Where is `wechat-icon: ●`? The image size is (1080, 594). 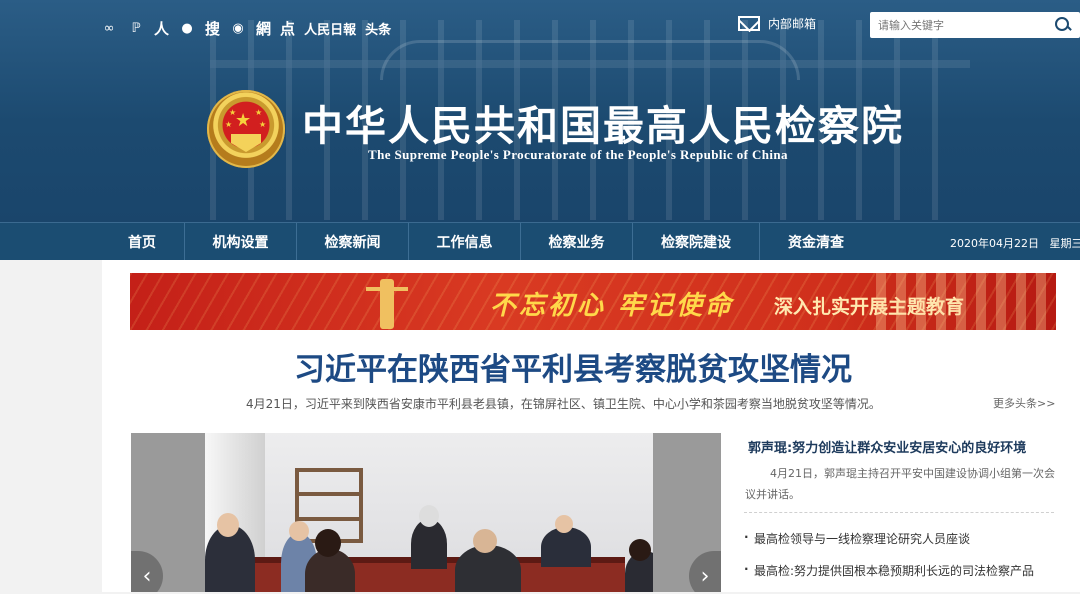
wechat-icon: ● is located at coordinates (187, 29).